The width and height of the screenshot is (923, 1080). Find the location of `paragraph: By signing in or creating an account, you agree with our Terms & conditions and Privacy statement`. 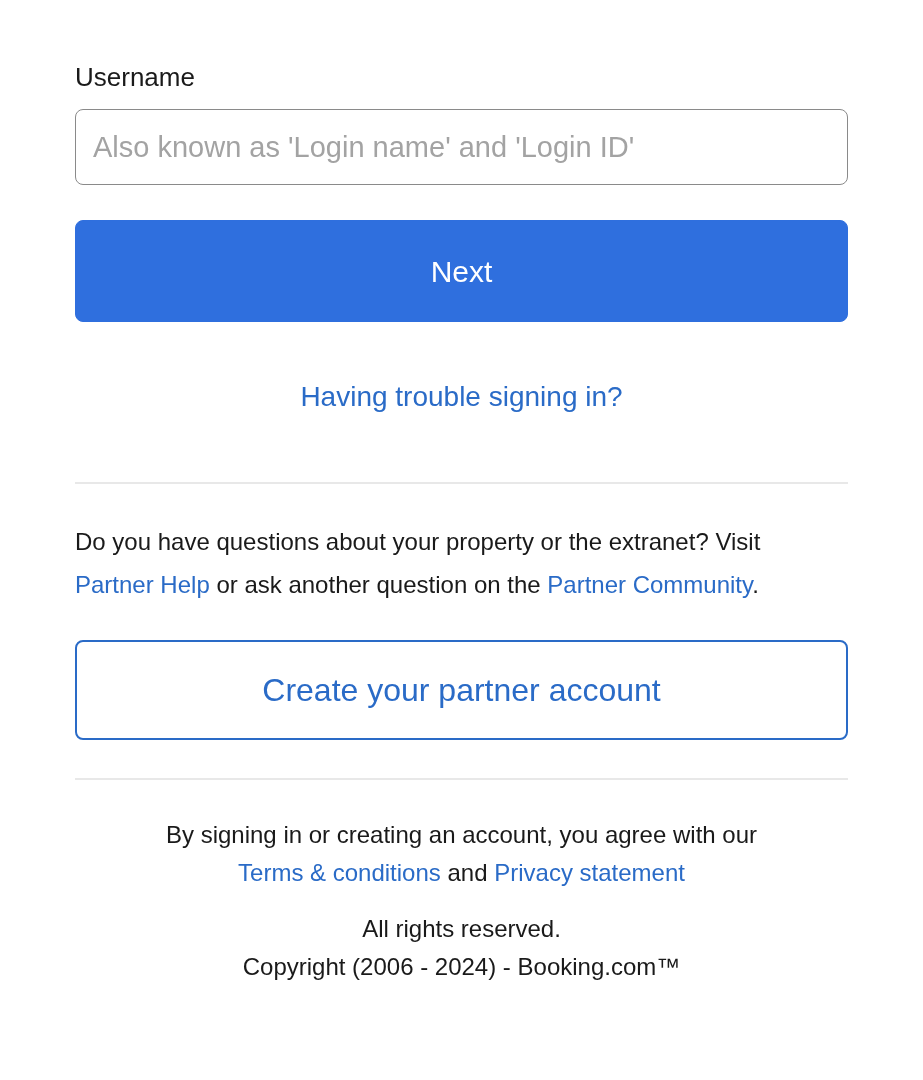

paragraph: By signing in or creating an account, you agree with our Terms & conditions and Privacy statement is located at coordinates (461, 854).